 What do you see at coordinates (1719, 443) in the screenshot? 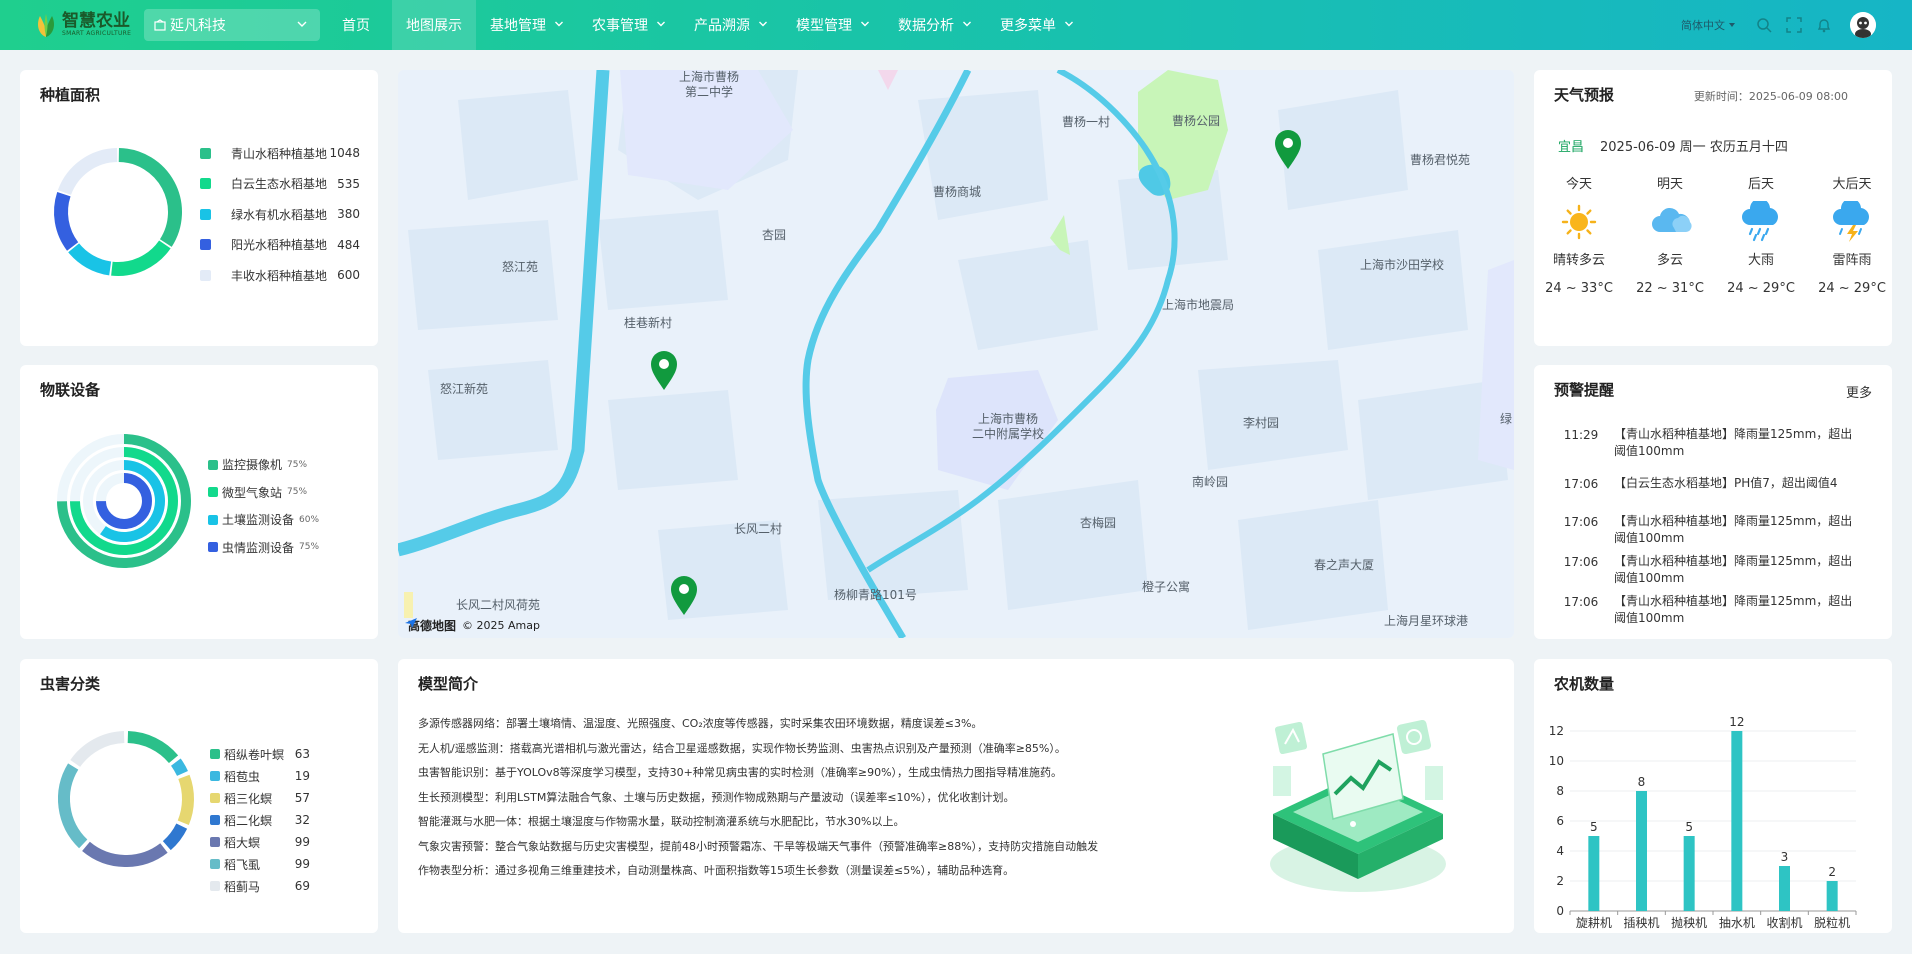
I see `alert-item: 11:29 【青山水稻种植基地】降雨量125mm，超出阈值100mm` at bounding box center [1719, 443].